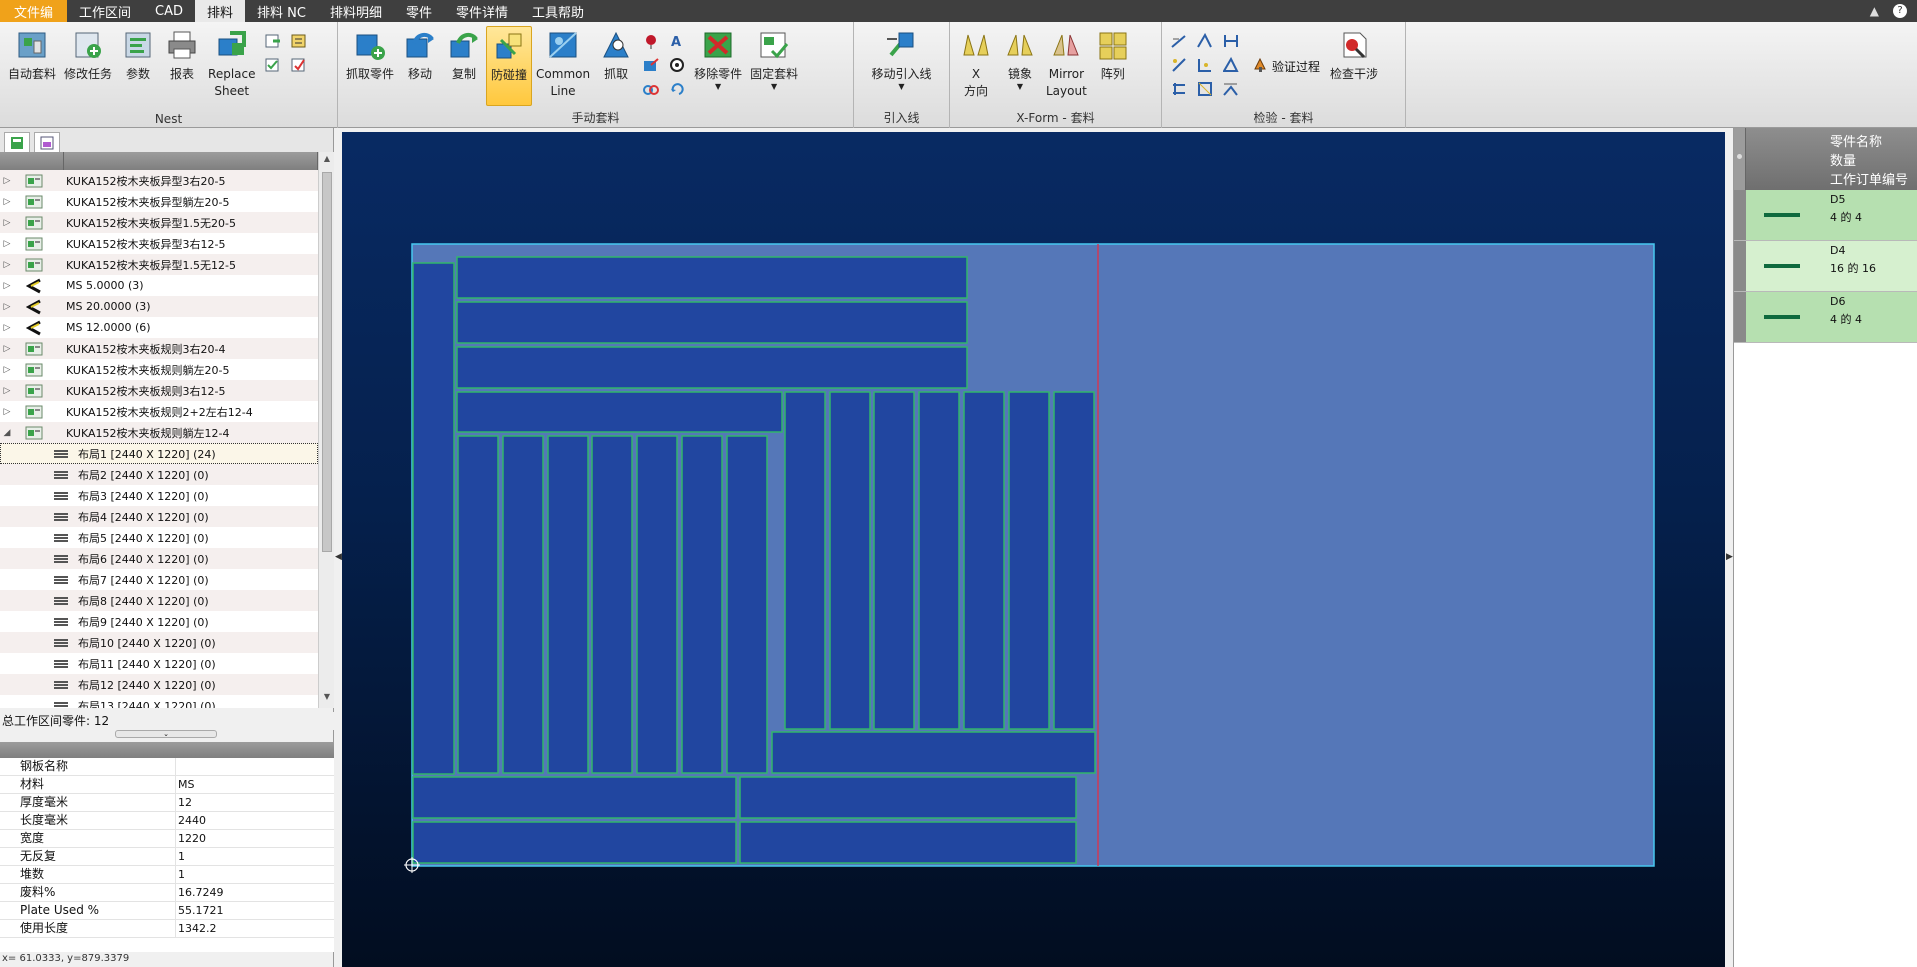  I want to click on tree-layout-row: 布局10 [2440 X 1220] (0), so click(159, 642).